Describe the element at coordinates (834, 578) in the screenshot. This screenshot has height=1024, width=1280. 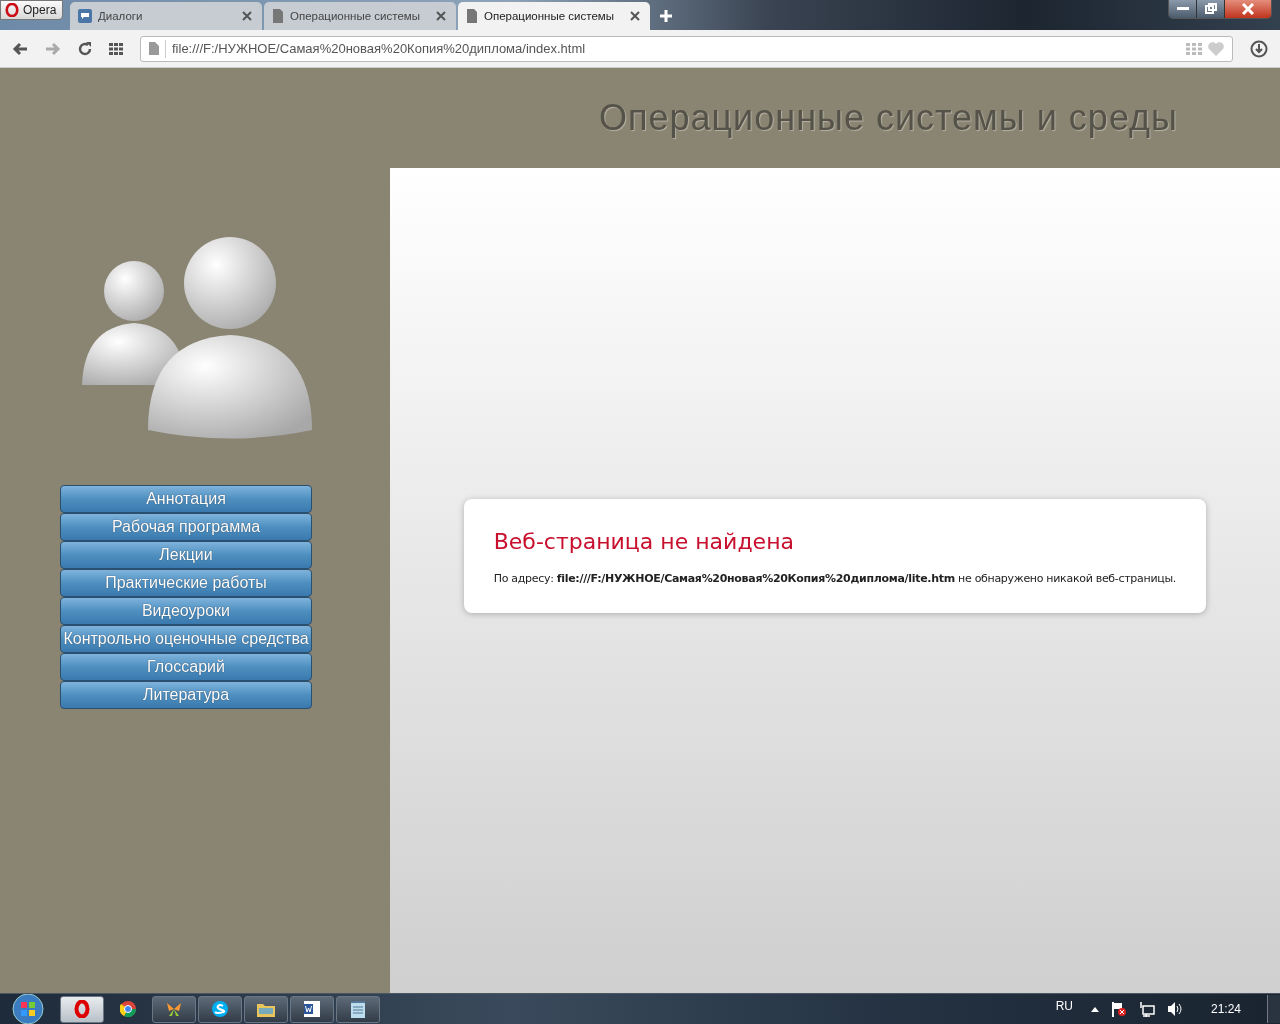
I see `error-message: По адресу: file:///F:/НУЖНОЕ/Самая%20новая%20Копия%20диплома/lite.htm не обнаружено никакой веб-страницы.` at that location.